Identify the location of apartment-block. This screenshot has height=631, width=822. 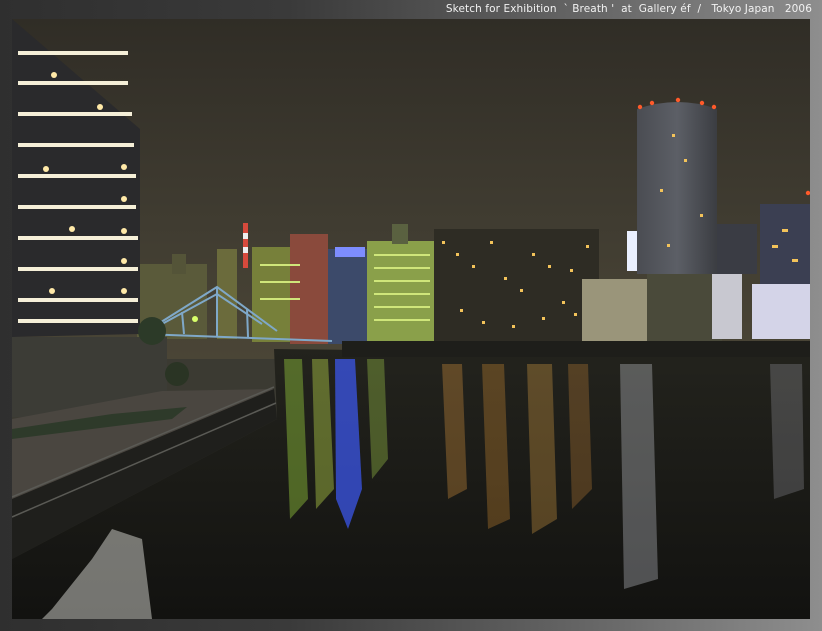
(516, 285).